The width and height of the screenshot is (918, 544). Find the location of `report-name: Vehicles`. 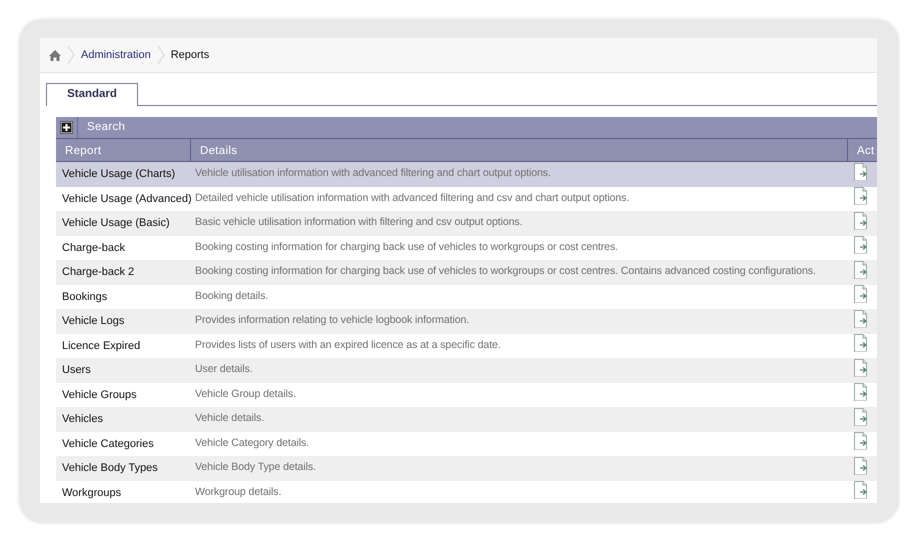

report-name: Vehicles is located at coordinates (82, 419).